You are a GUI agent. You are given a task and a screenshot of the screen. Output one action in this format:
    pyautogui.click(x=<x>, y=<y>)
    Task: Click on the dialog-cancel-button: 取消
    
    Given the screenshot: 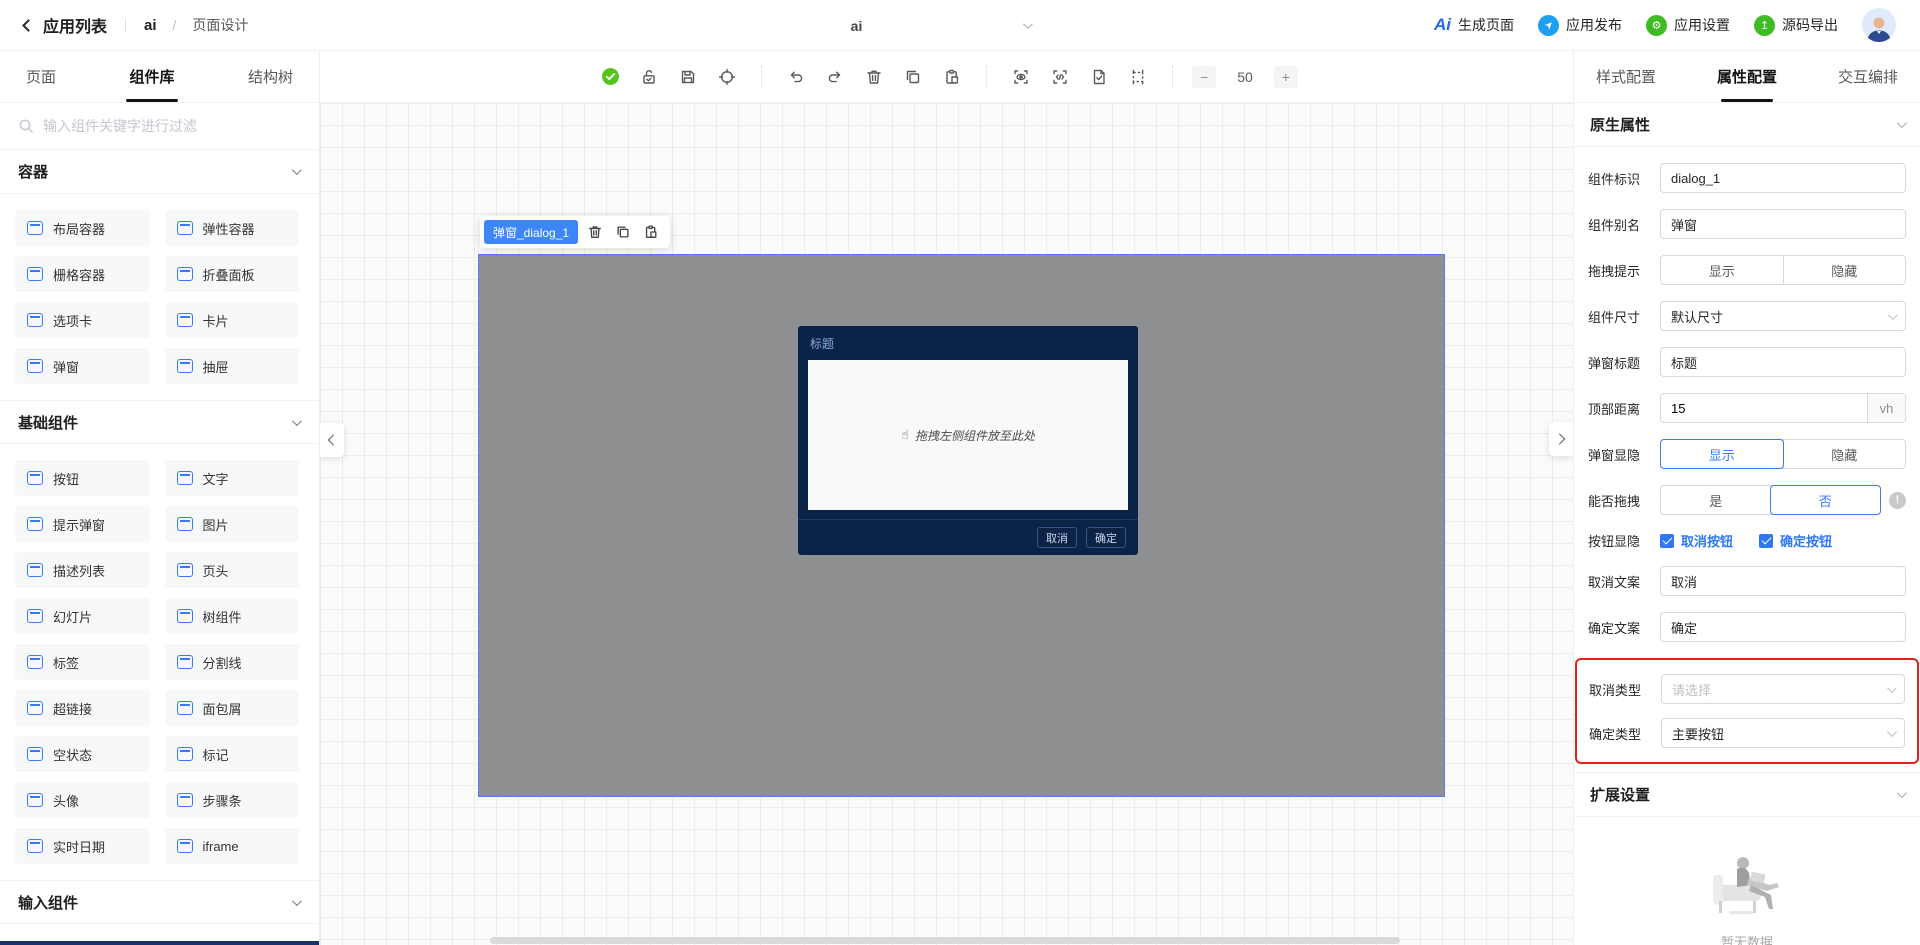 What is the action you would take?
    pyautogui.click(x=1057, y=537)
    